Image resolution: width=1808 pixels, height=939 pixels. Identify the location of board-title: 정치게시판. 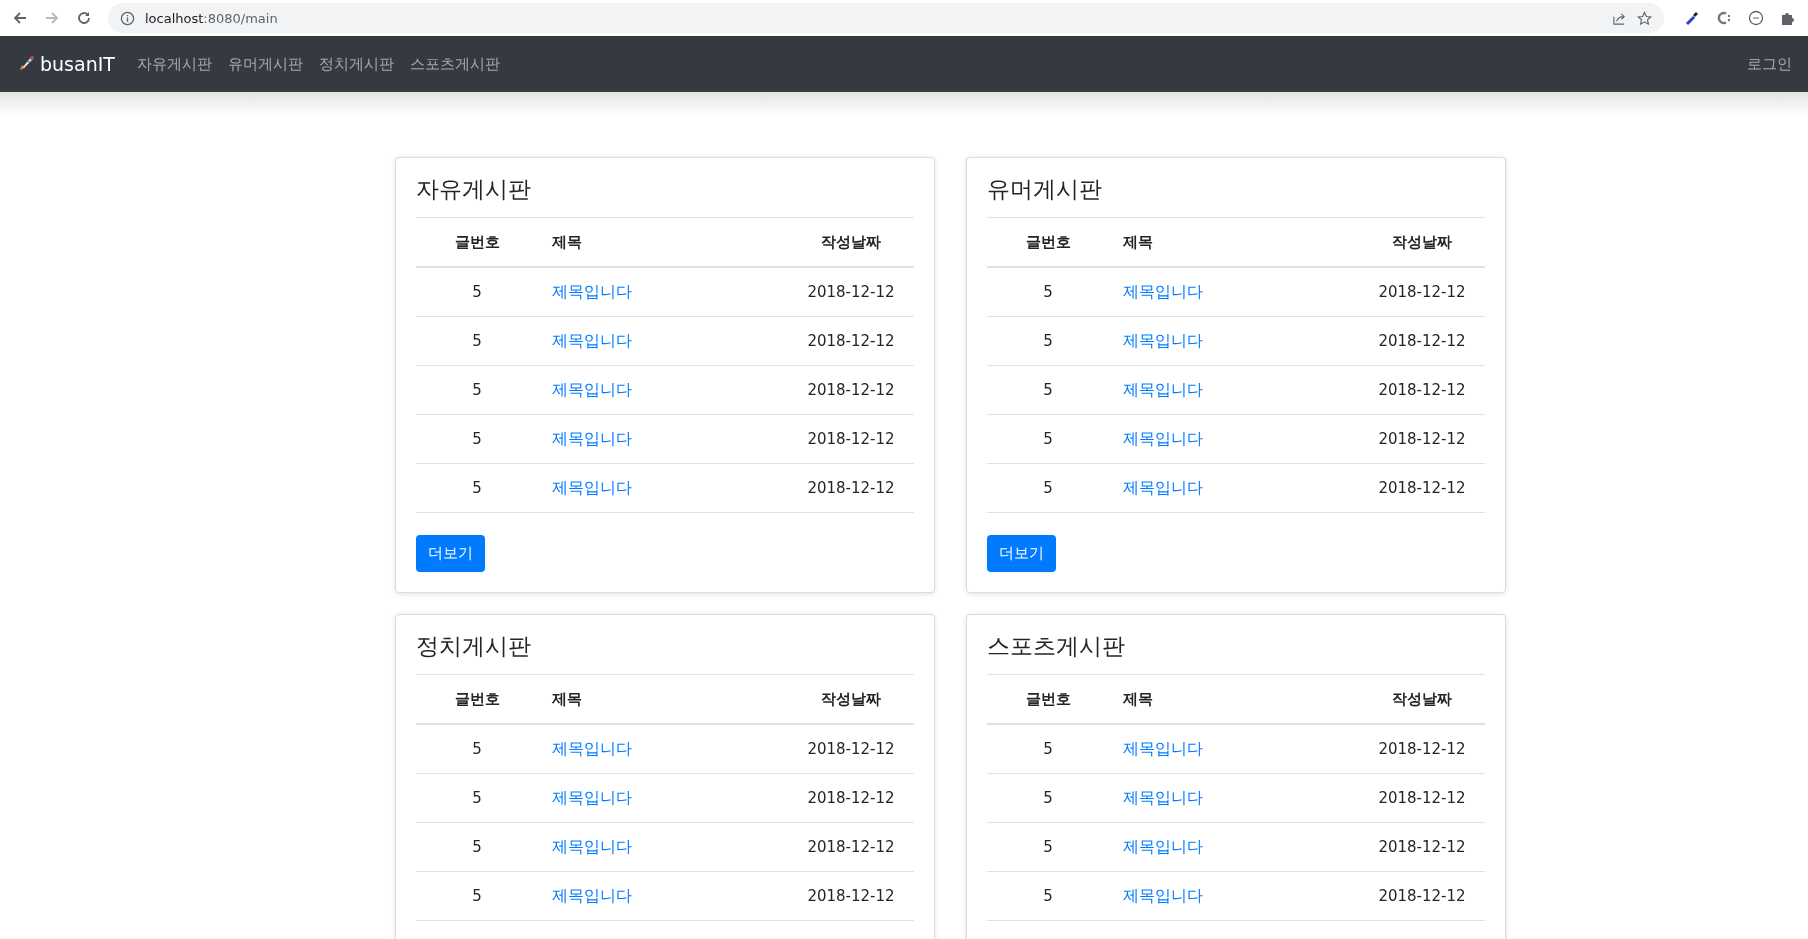
(665, 651).